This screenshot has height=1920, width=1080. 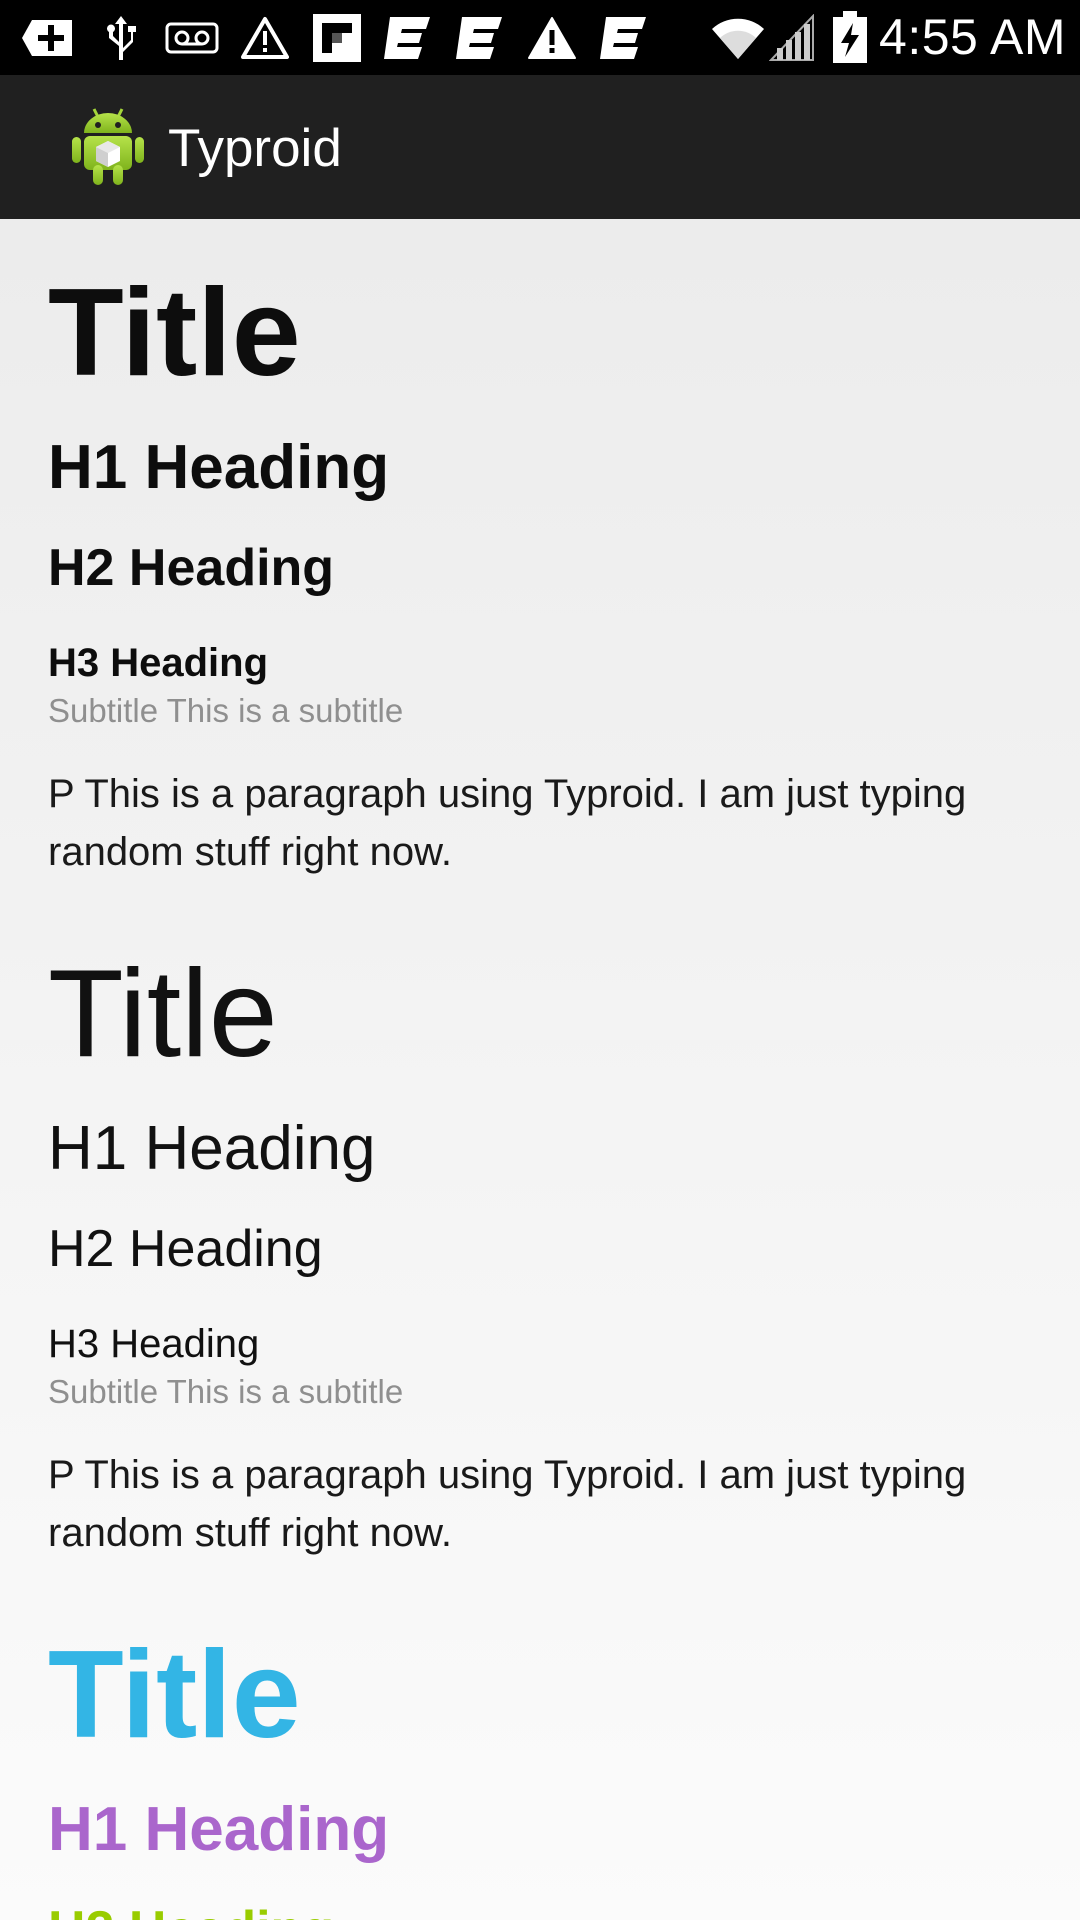 What do you see at coordinates (738, 38) in the screenshot?
I see `wifi-icon` at bounding box center [738, 38].